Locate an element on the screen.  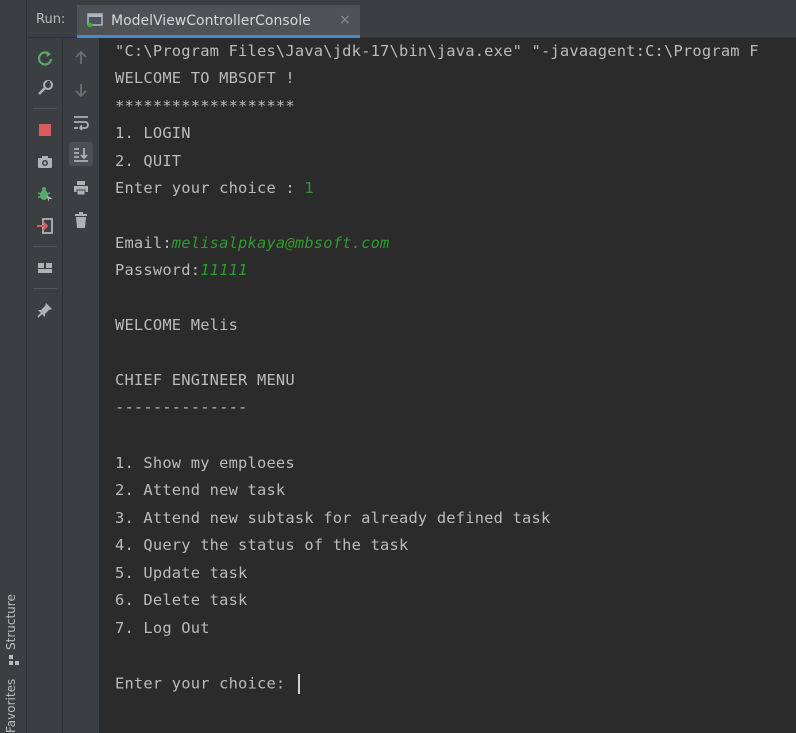
console-option: 4. Query the status of the task is located at coordinates (262, 545).